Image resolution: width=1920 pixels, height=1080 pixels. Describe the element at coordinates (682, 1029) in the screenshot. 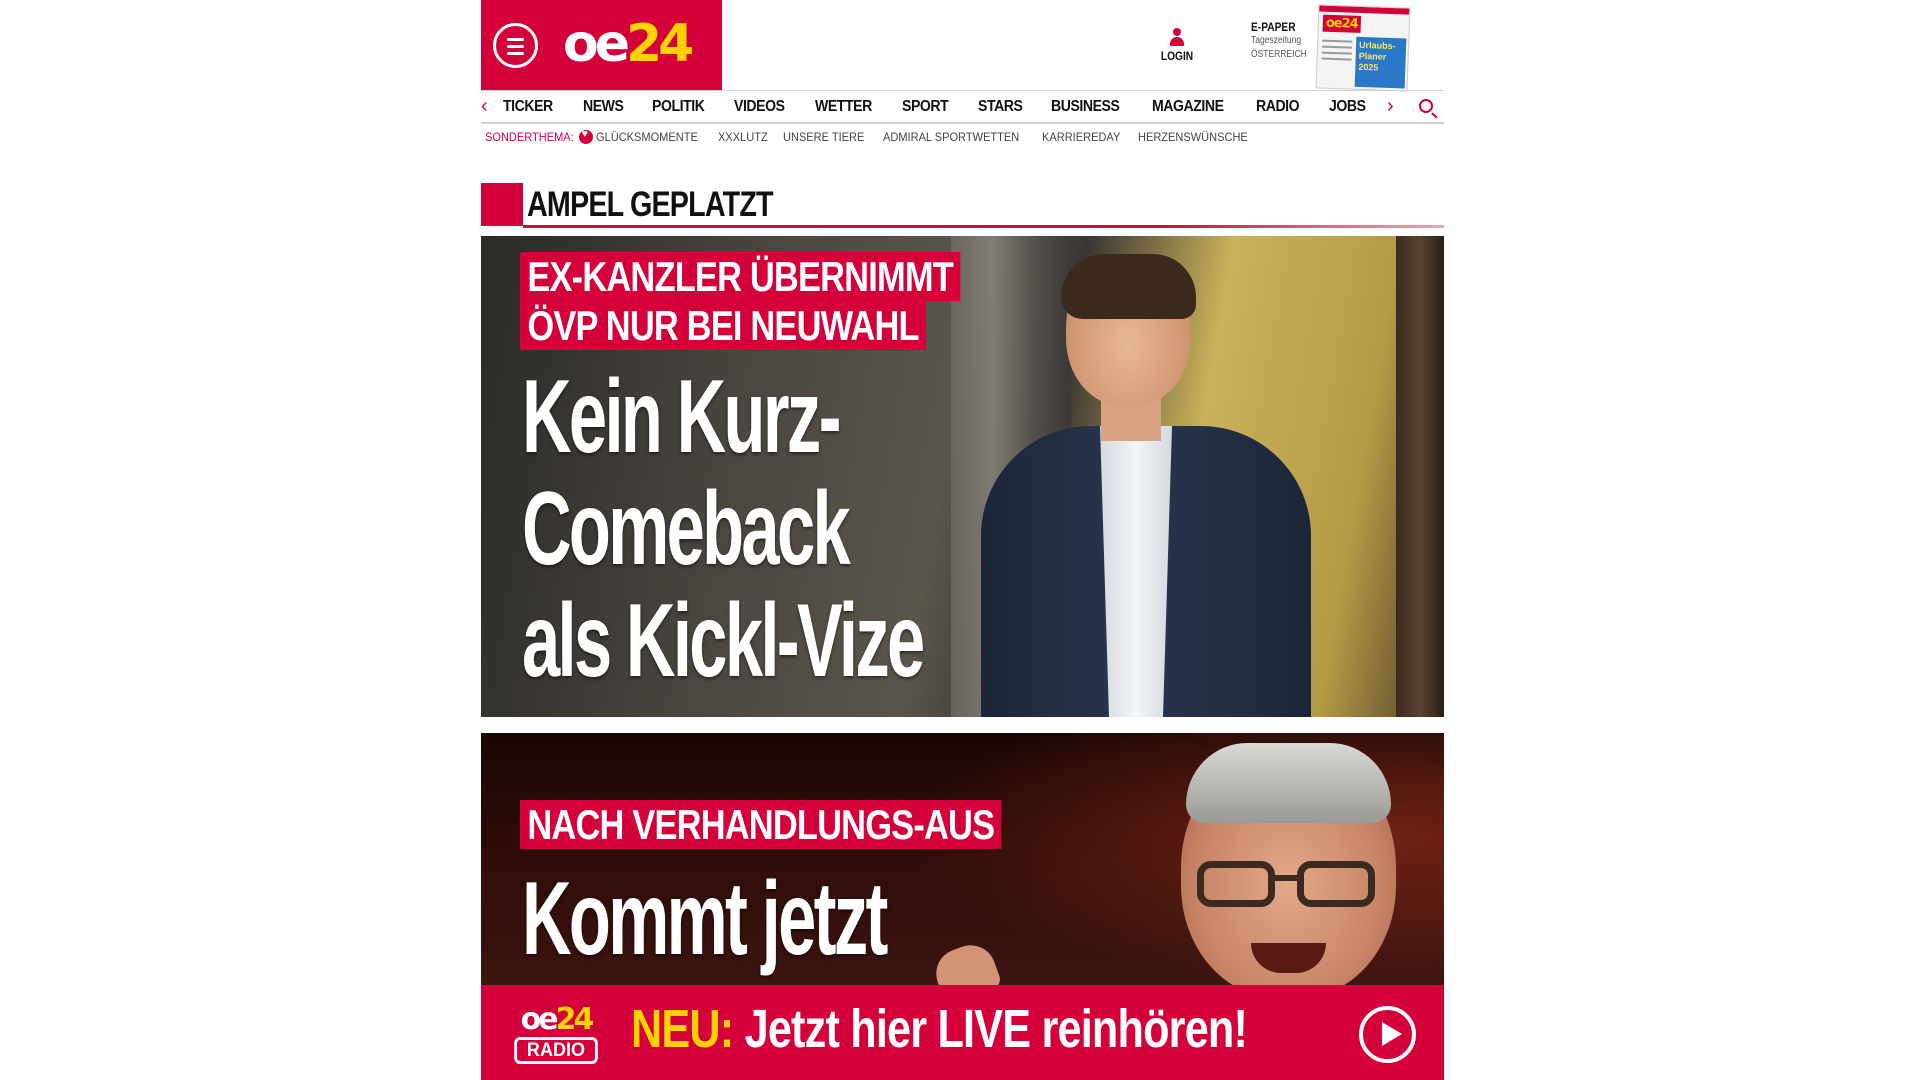

I see `radio-new-label: NEU:` at that location.